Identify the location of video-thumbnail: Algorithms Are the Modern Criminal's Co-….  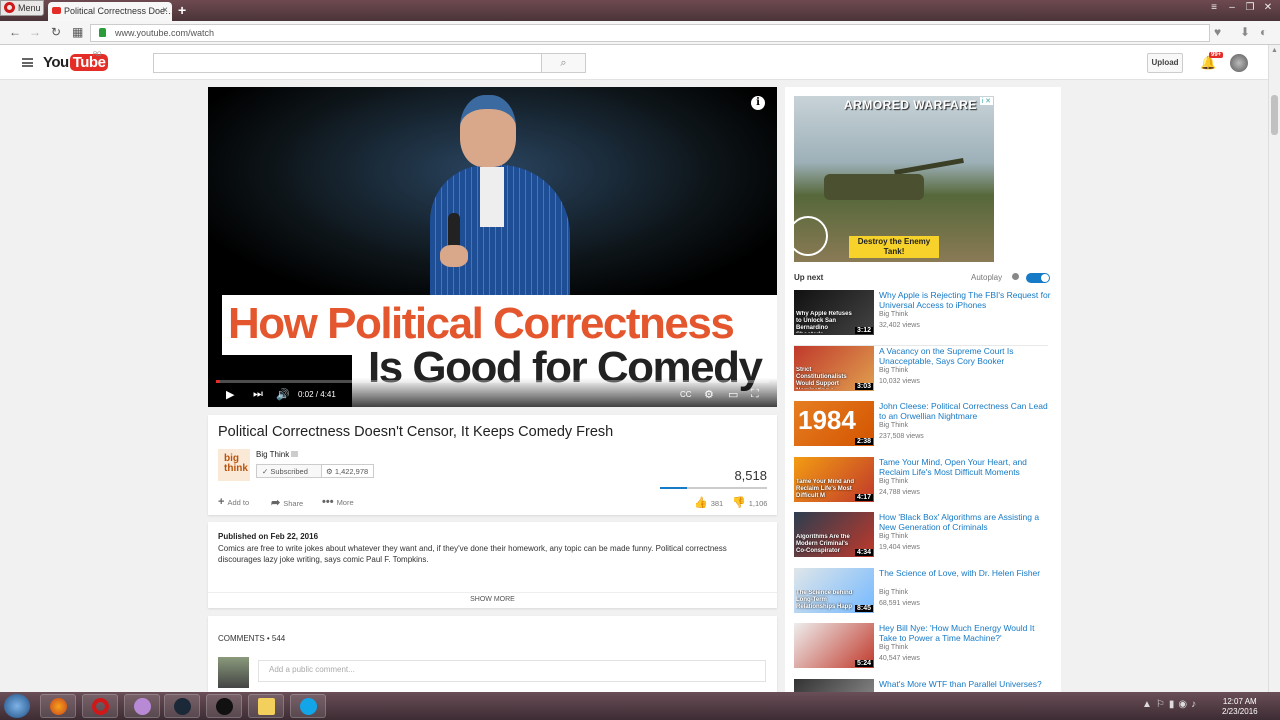
(834, 534).